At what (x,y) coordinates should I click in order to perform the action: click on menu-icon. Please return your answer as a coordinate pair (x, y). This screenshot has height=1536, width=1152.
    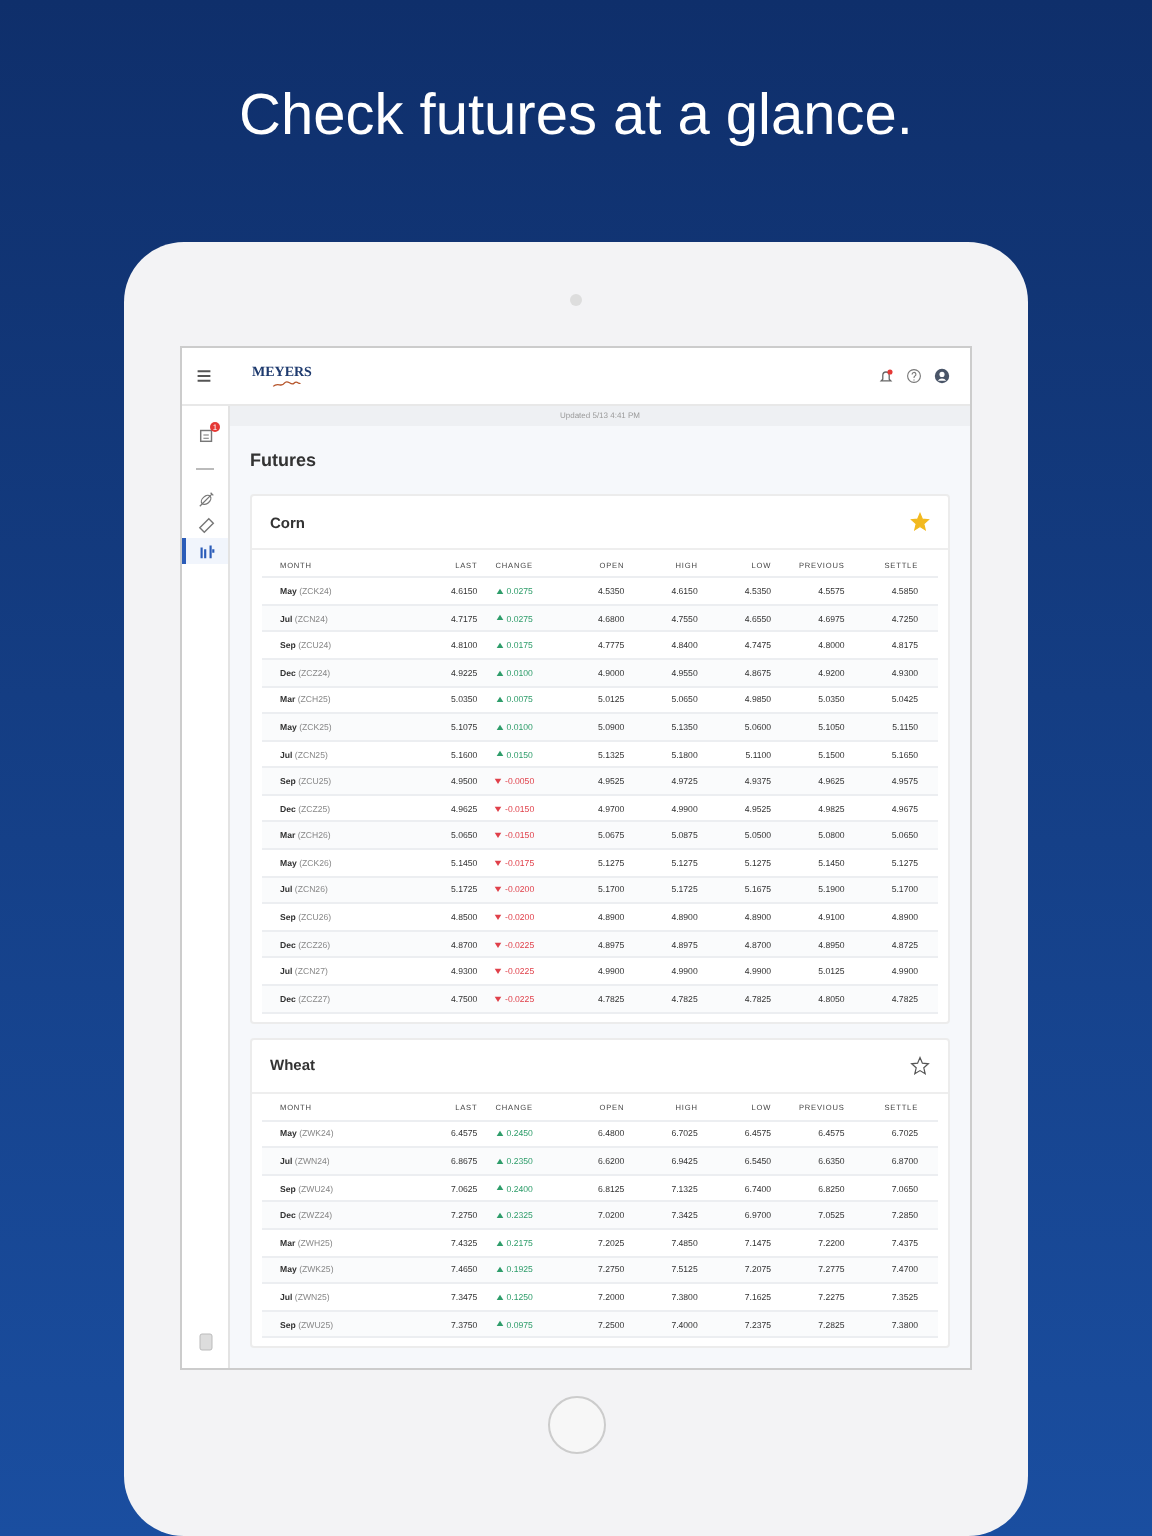
    Looking at the image, I should click on (204, 376).